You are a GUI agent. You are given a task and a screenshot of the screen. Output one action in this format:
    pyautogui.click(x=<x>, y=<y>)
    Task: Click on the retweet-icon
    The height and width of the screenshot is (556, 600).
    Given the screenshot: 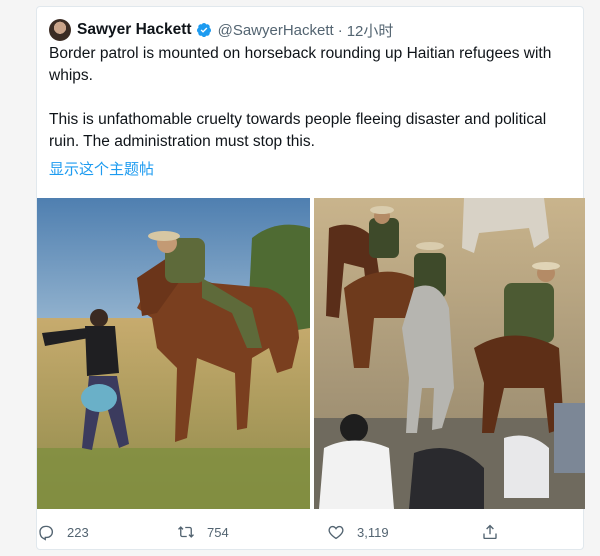 What is the action you would take?
    pyautogui.click(x=186, y=532)
    